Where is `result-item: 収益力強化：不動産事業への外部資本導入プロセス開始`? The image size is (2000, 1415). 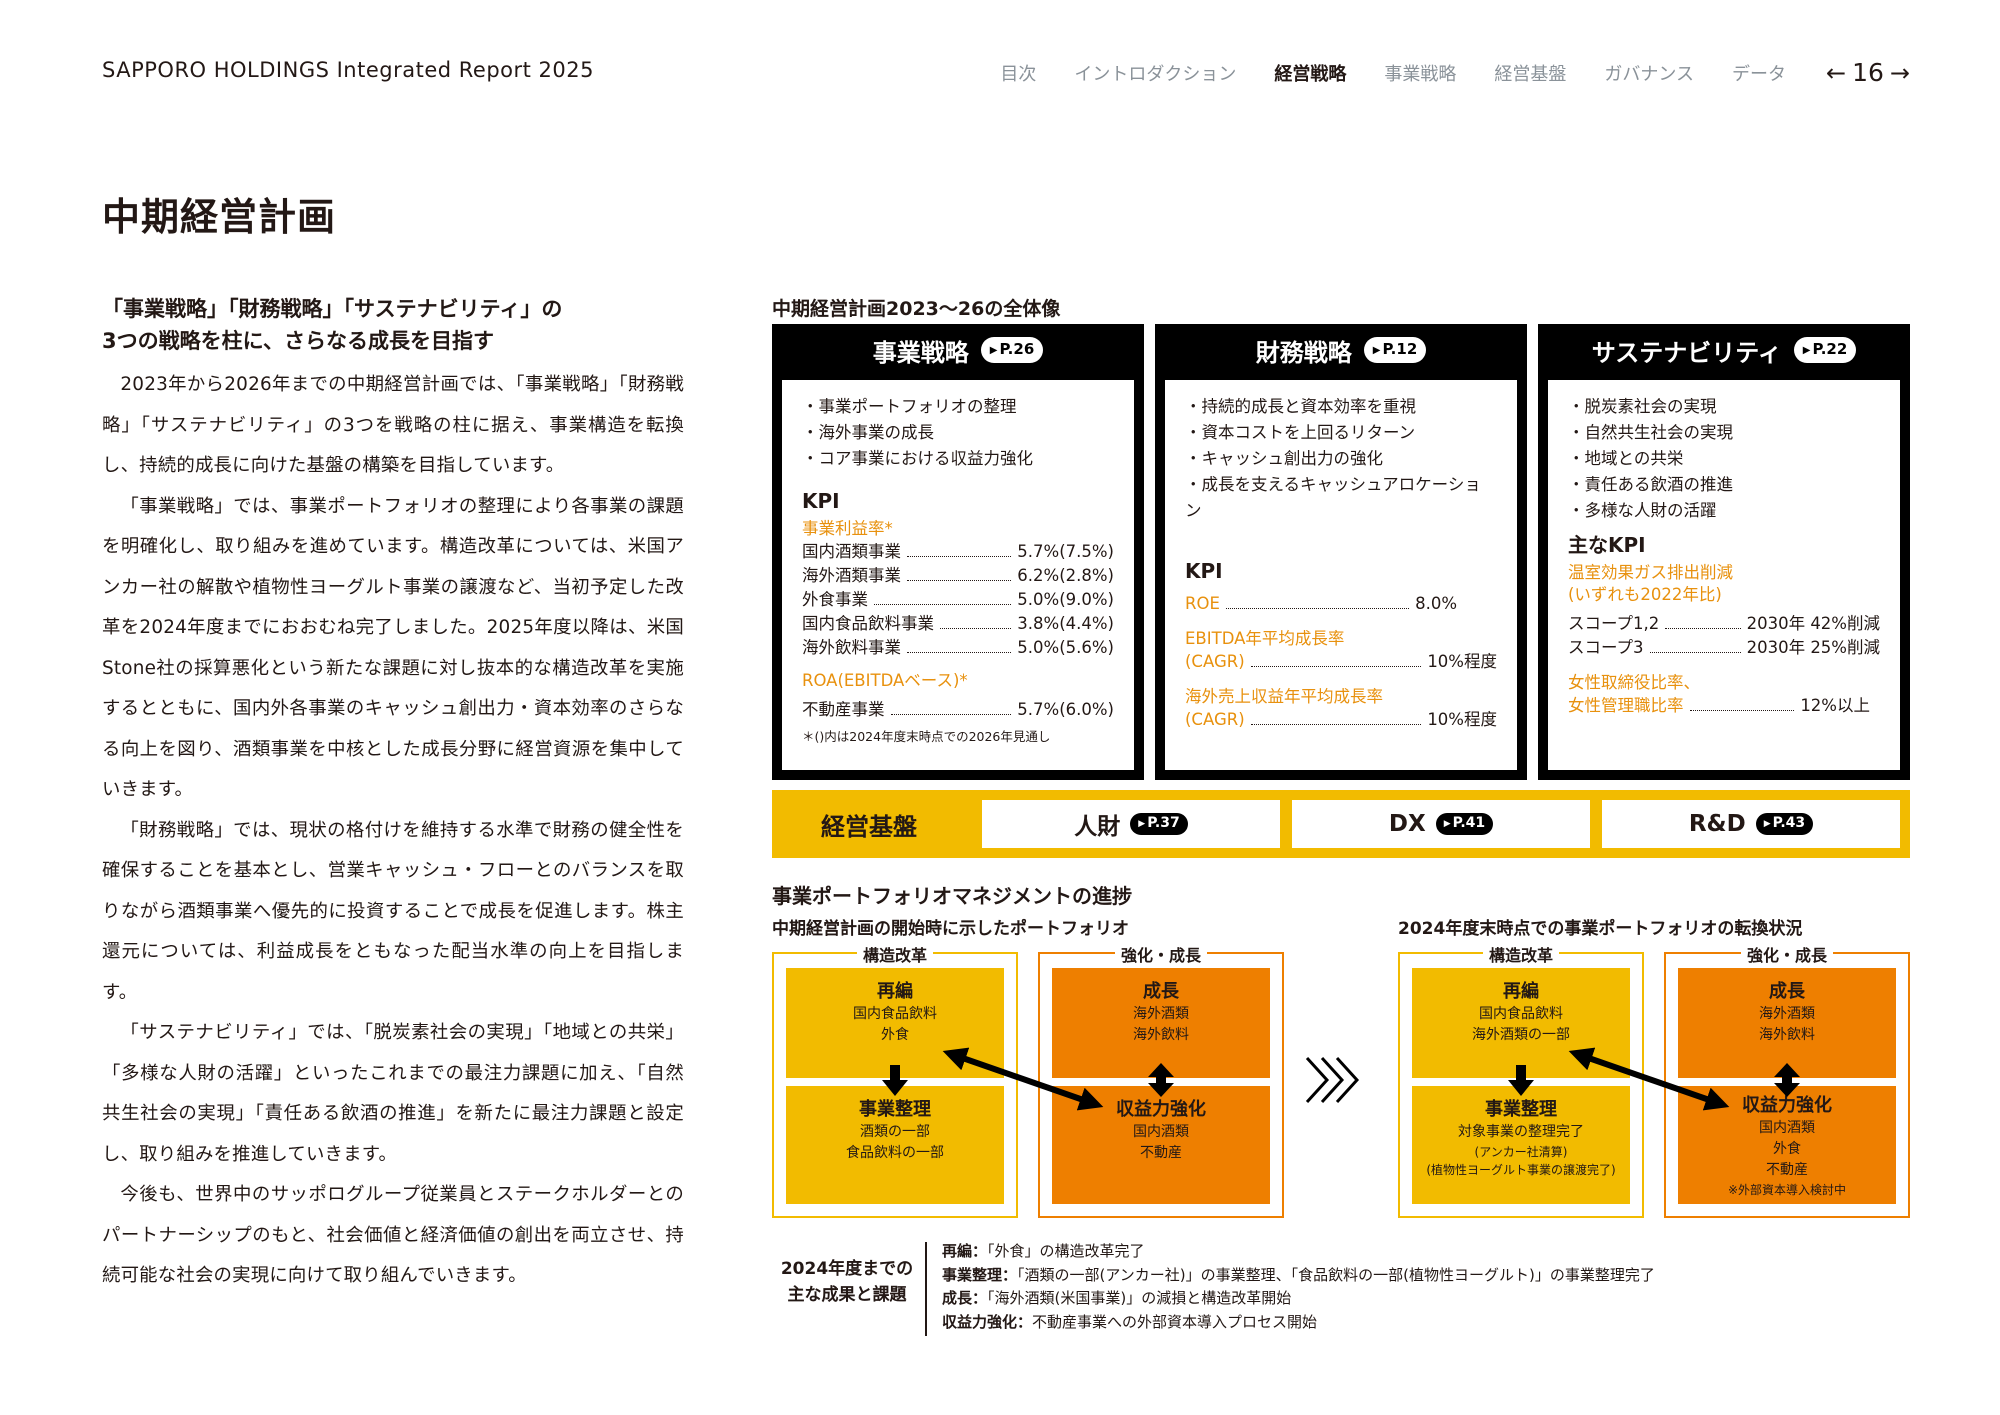 result-item: 収益力強化：不動産事業への外部資本導入プロセス開始 is located at coordinates (1130, 1321).